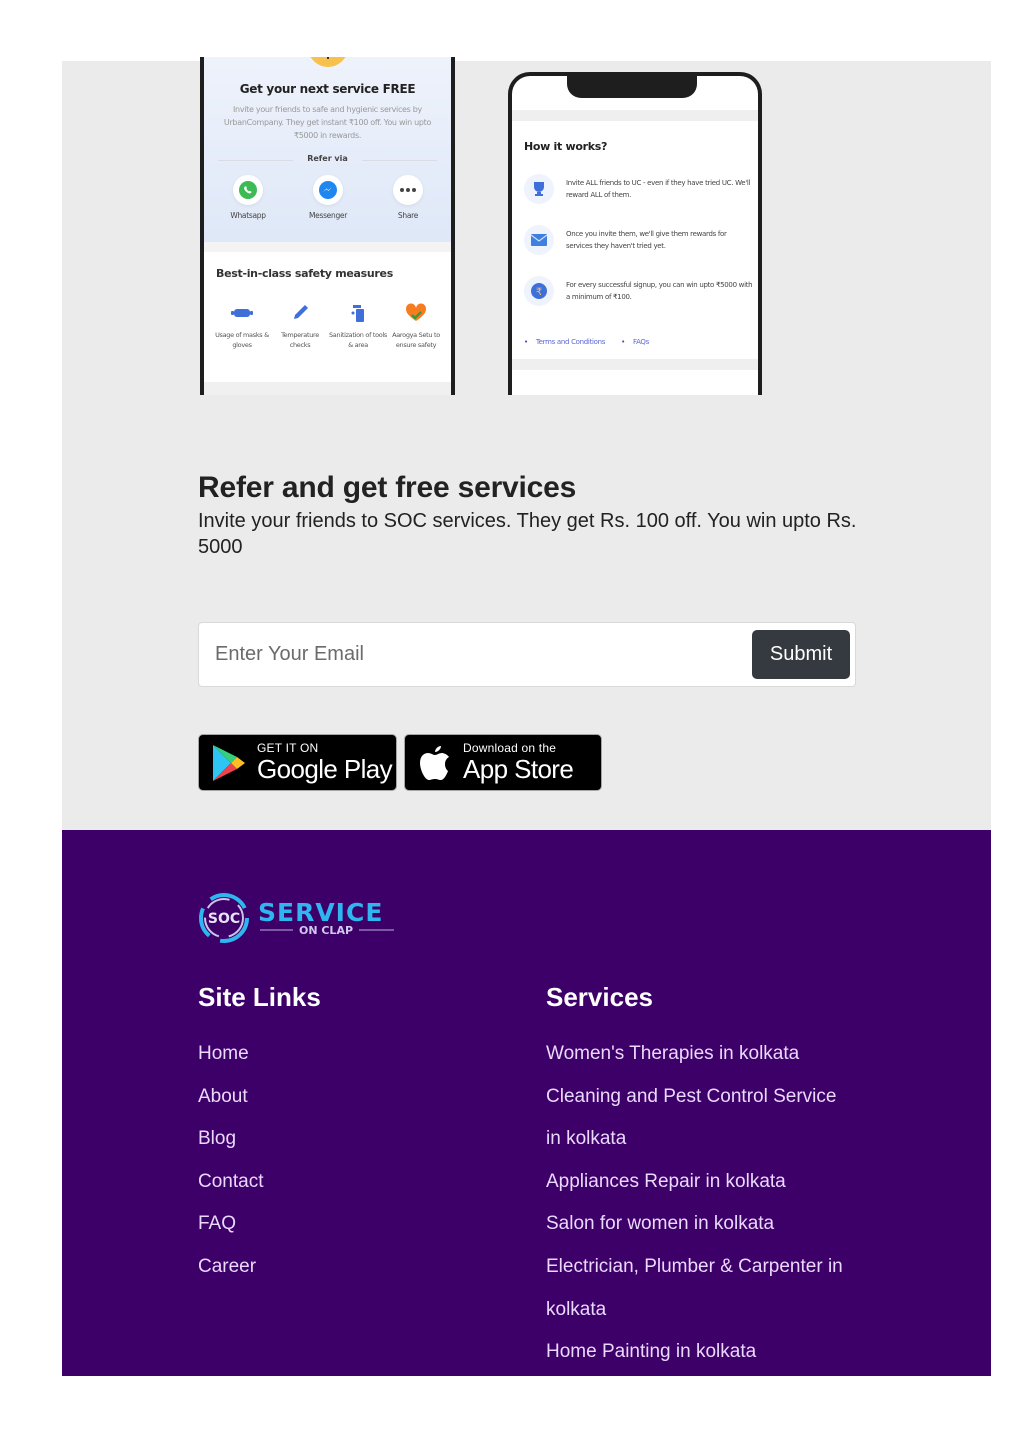  I want to click on service-link-home-painting: Home Painting in kolkata, so click(701, 1352).